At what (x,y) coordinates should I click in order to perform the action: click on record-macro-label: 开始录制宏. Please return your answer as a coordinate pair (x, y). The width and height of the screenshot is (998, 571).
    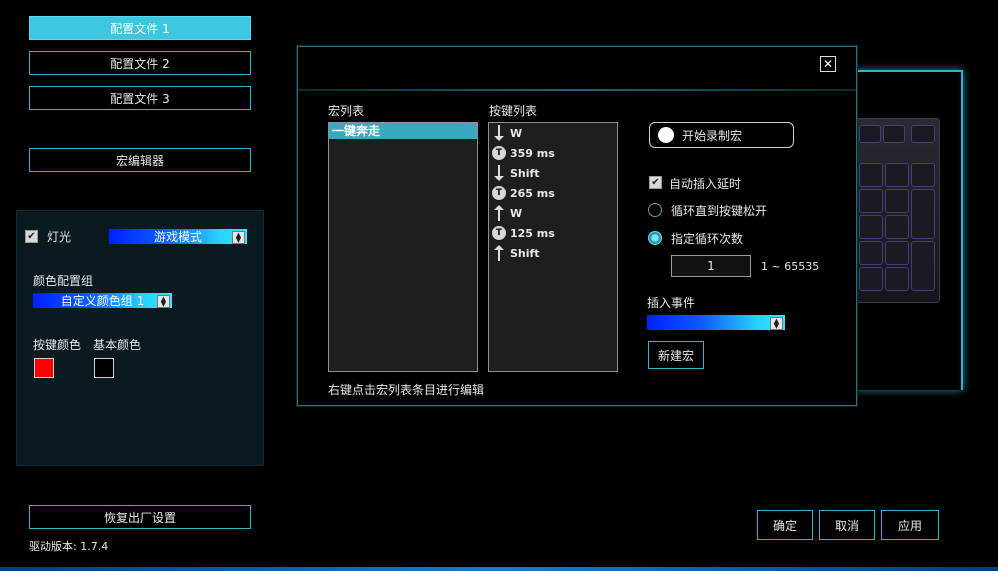
    Looking at the image, I should click on (712, 135).